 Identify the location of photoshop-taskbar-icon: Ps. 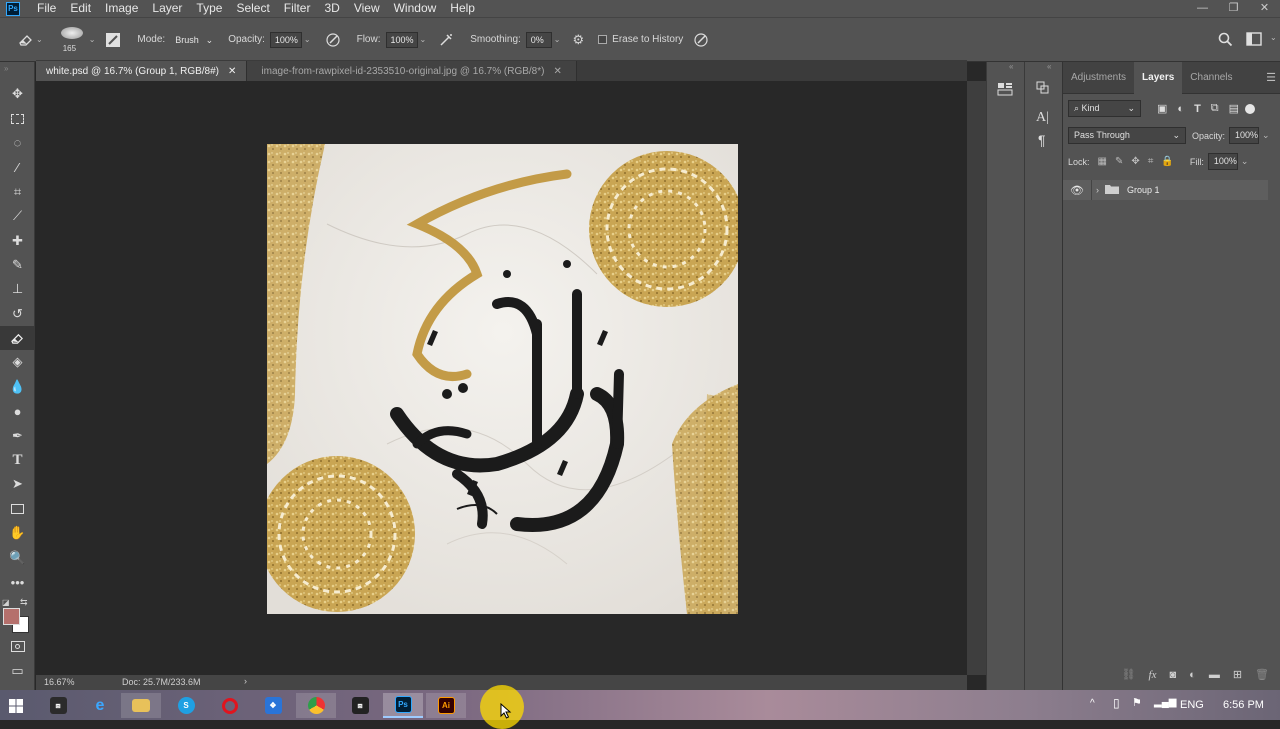
(403, 705).